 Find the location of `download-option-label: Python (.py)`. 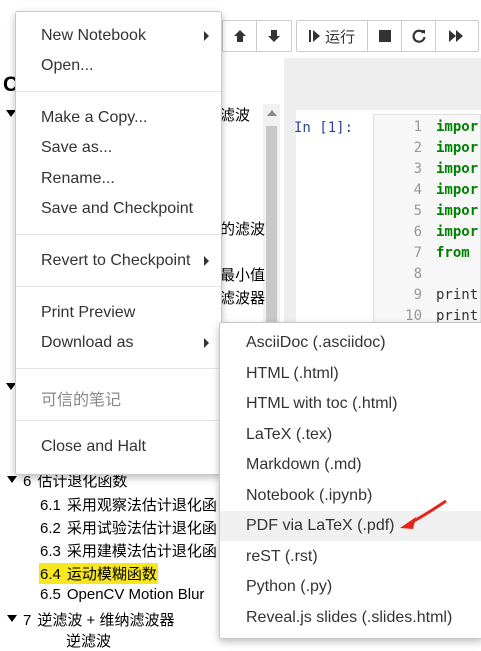

download-option-label: Python (.py) is located at coordinates (289, 586).